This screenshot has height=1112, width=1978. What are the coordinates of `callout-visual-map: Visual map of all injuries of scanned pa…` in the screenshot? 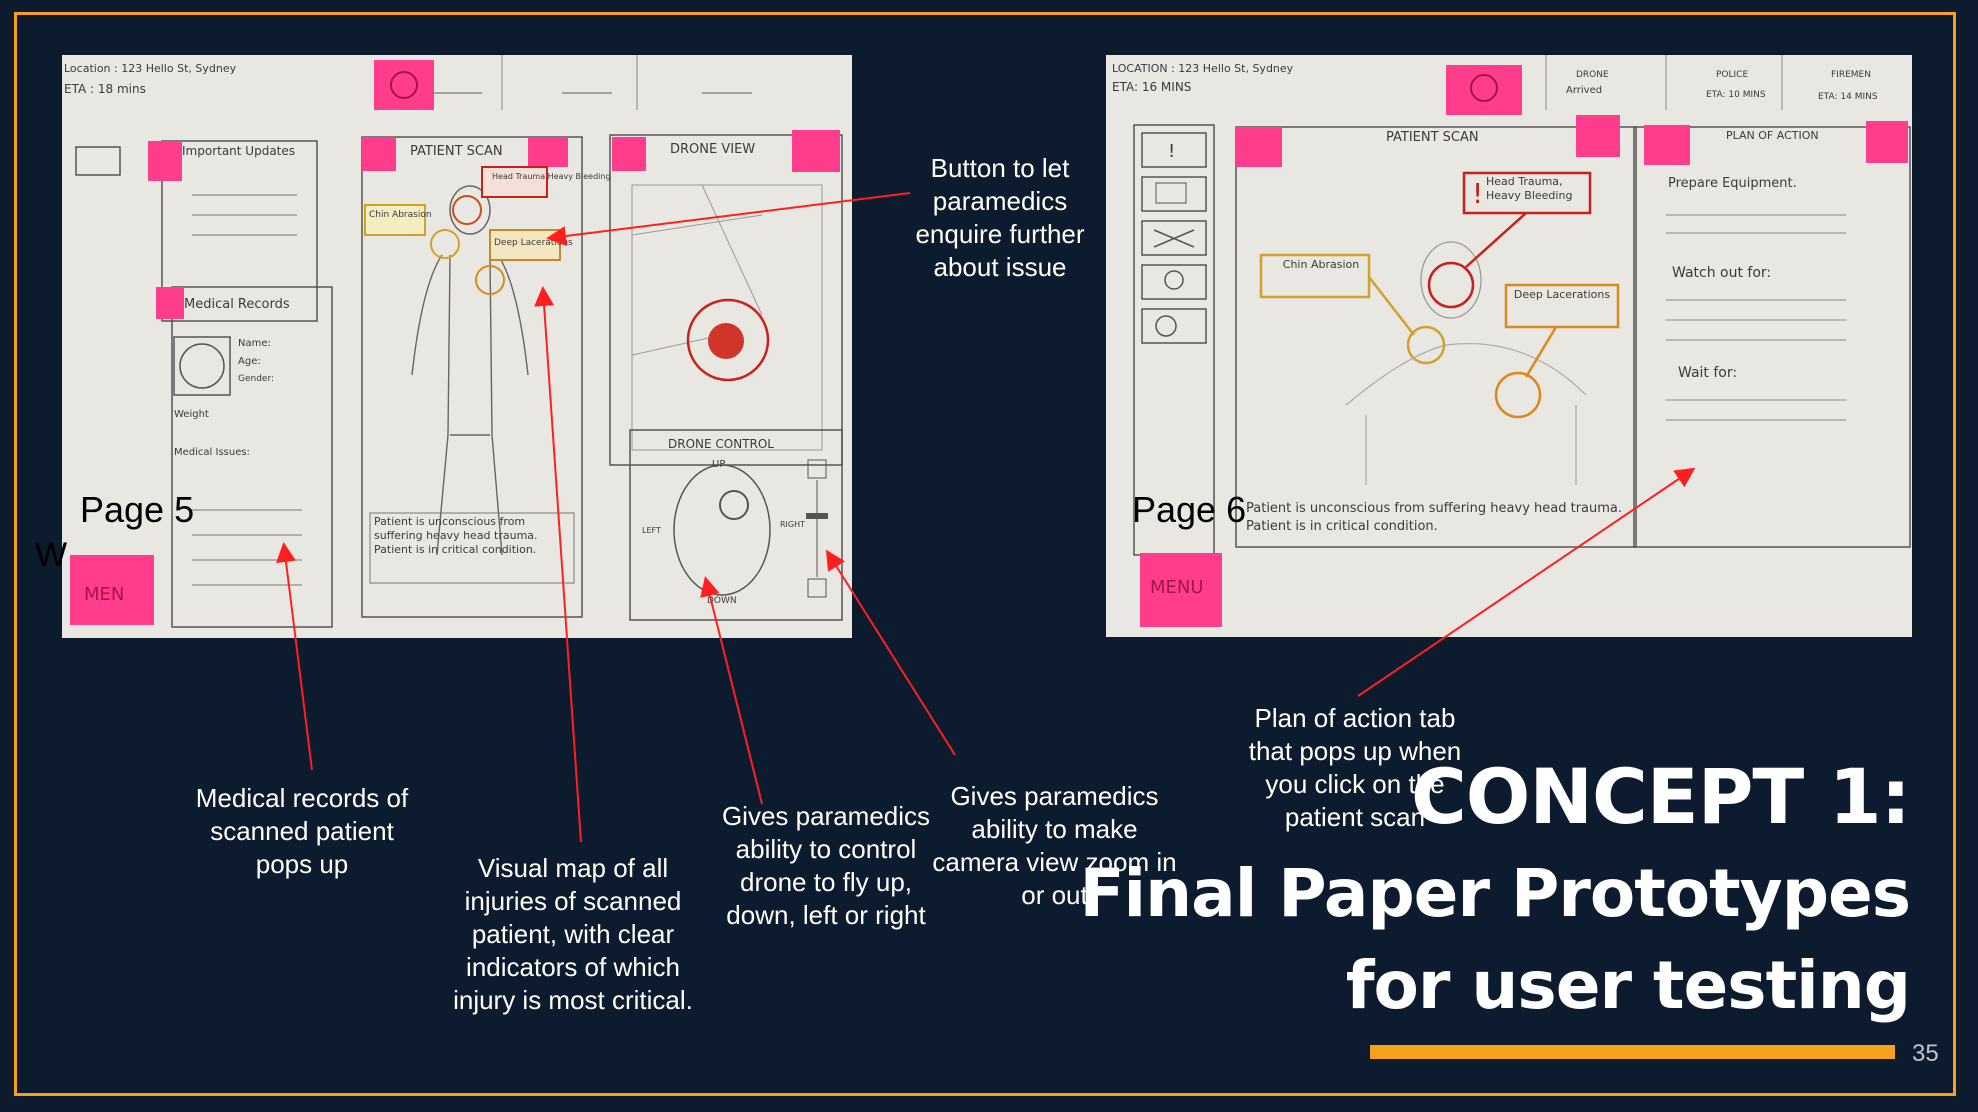 It's located at (573, 934).